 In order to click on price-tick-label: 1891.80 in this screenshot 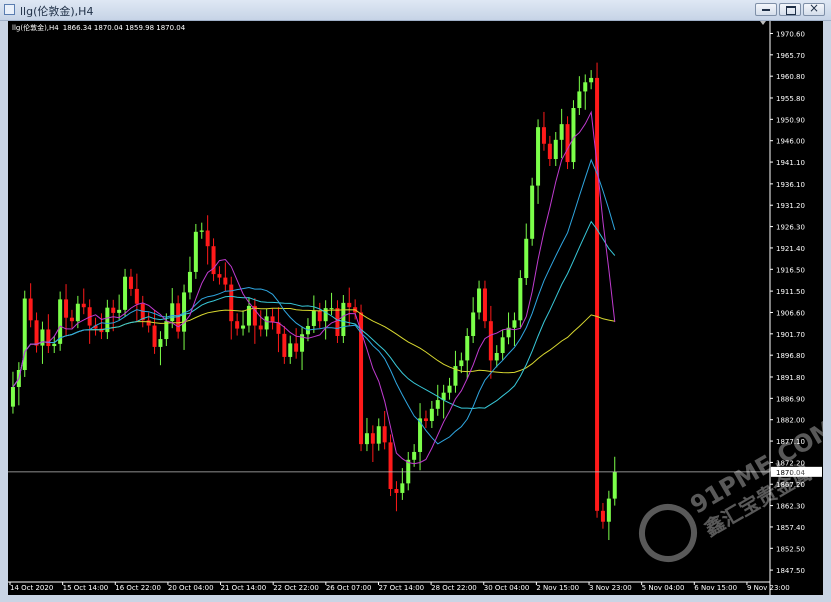, I will do `click(790, 378)`.